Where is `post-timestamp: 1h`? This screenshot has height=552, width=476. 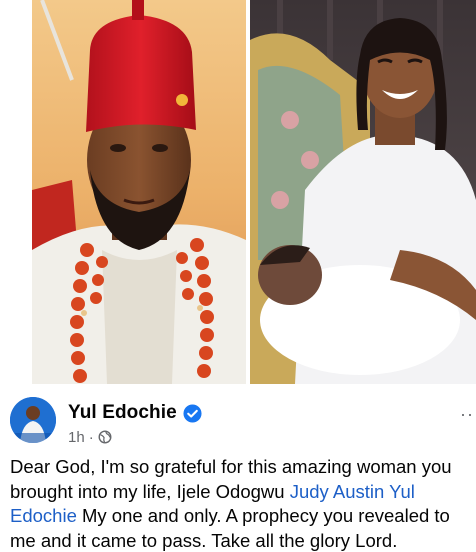
post-timestamp: 1h is located at coordinates (76, 437).